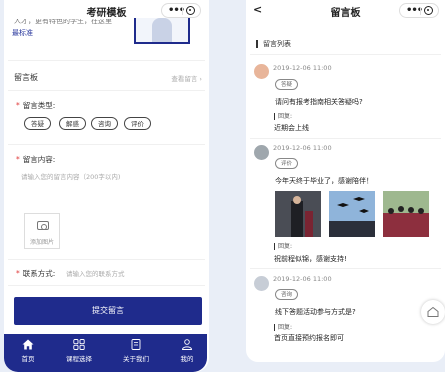 Image resolution: width=445 pixels, height=372 pixels. Describe the element at coordinates (137, 123) in the screenshot. I see `type-chip-review: 评价` at that location.